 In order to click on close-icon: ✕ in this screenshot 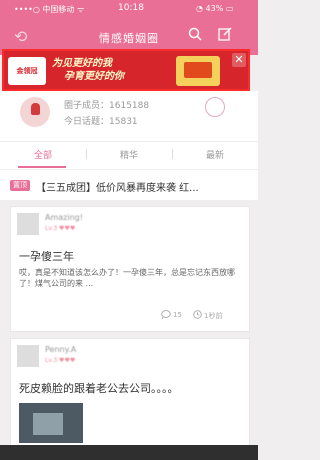, I will do `click(239, 60)`.